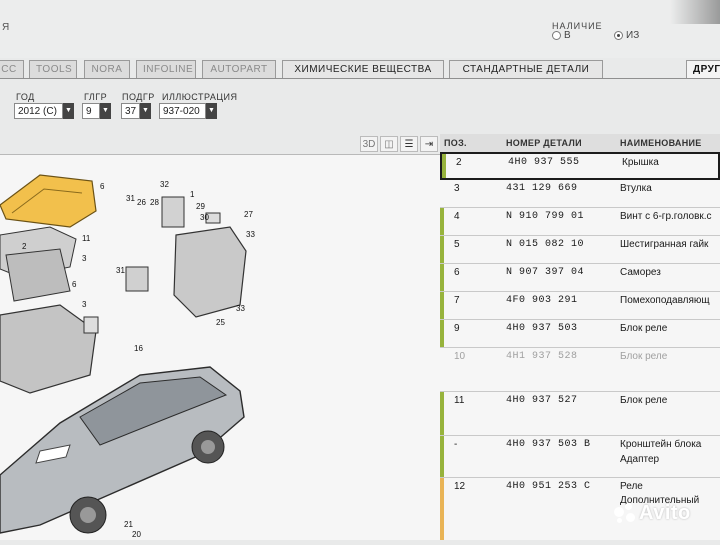  Describe the element at coordinates (363, 69) in the screenshot. I see `tab-chemicals: ХИМИЧЕСКИЕ ВЕЩЕСТВА` at that location.